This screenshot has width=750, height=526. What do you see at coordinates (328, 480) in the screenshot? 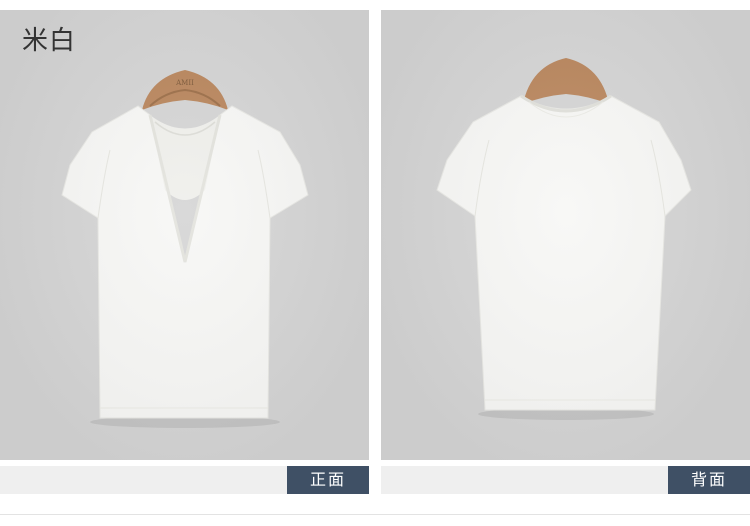
I see `front-view-label: 正面` at bounding box center [328, 480].